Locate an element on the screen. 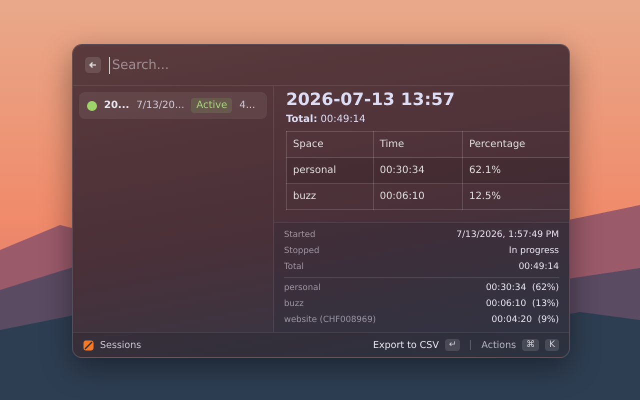 The width and height of the screenshot is (640, 400). space-label: personal is located at coordinates (302, 288).